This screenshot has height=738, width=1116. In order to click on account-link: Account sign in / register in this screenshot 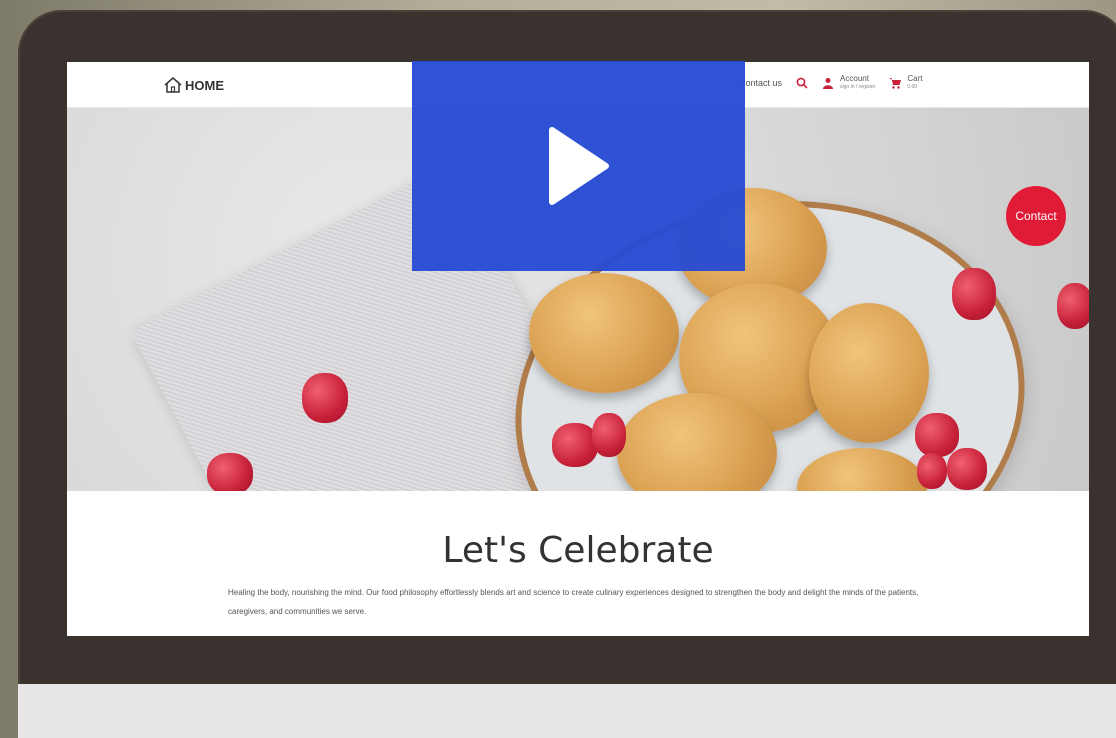, I will do `click(848, 83)`.